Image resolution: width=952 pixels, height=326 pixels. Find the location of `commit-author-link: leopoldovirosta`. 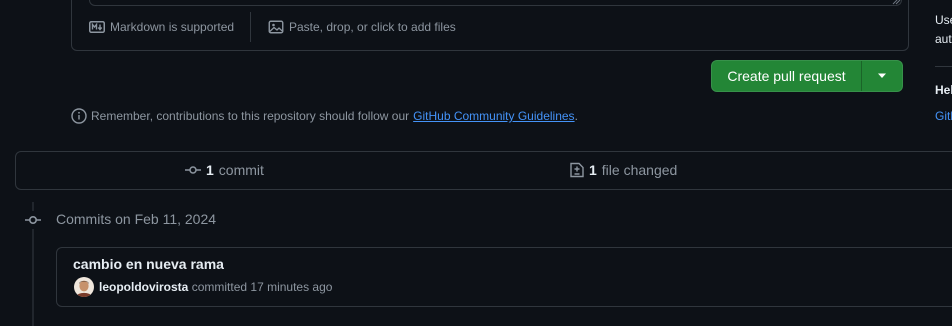

commit-author-link: leopoldovirosta is located at coordinates (143, 287).